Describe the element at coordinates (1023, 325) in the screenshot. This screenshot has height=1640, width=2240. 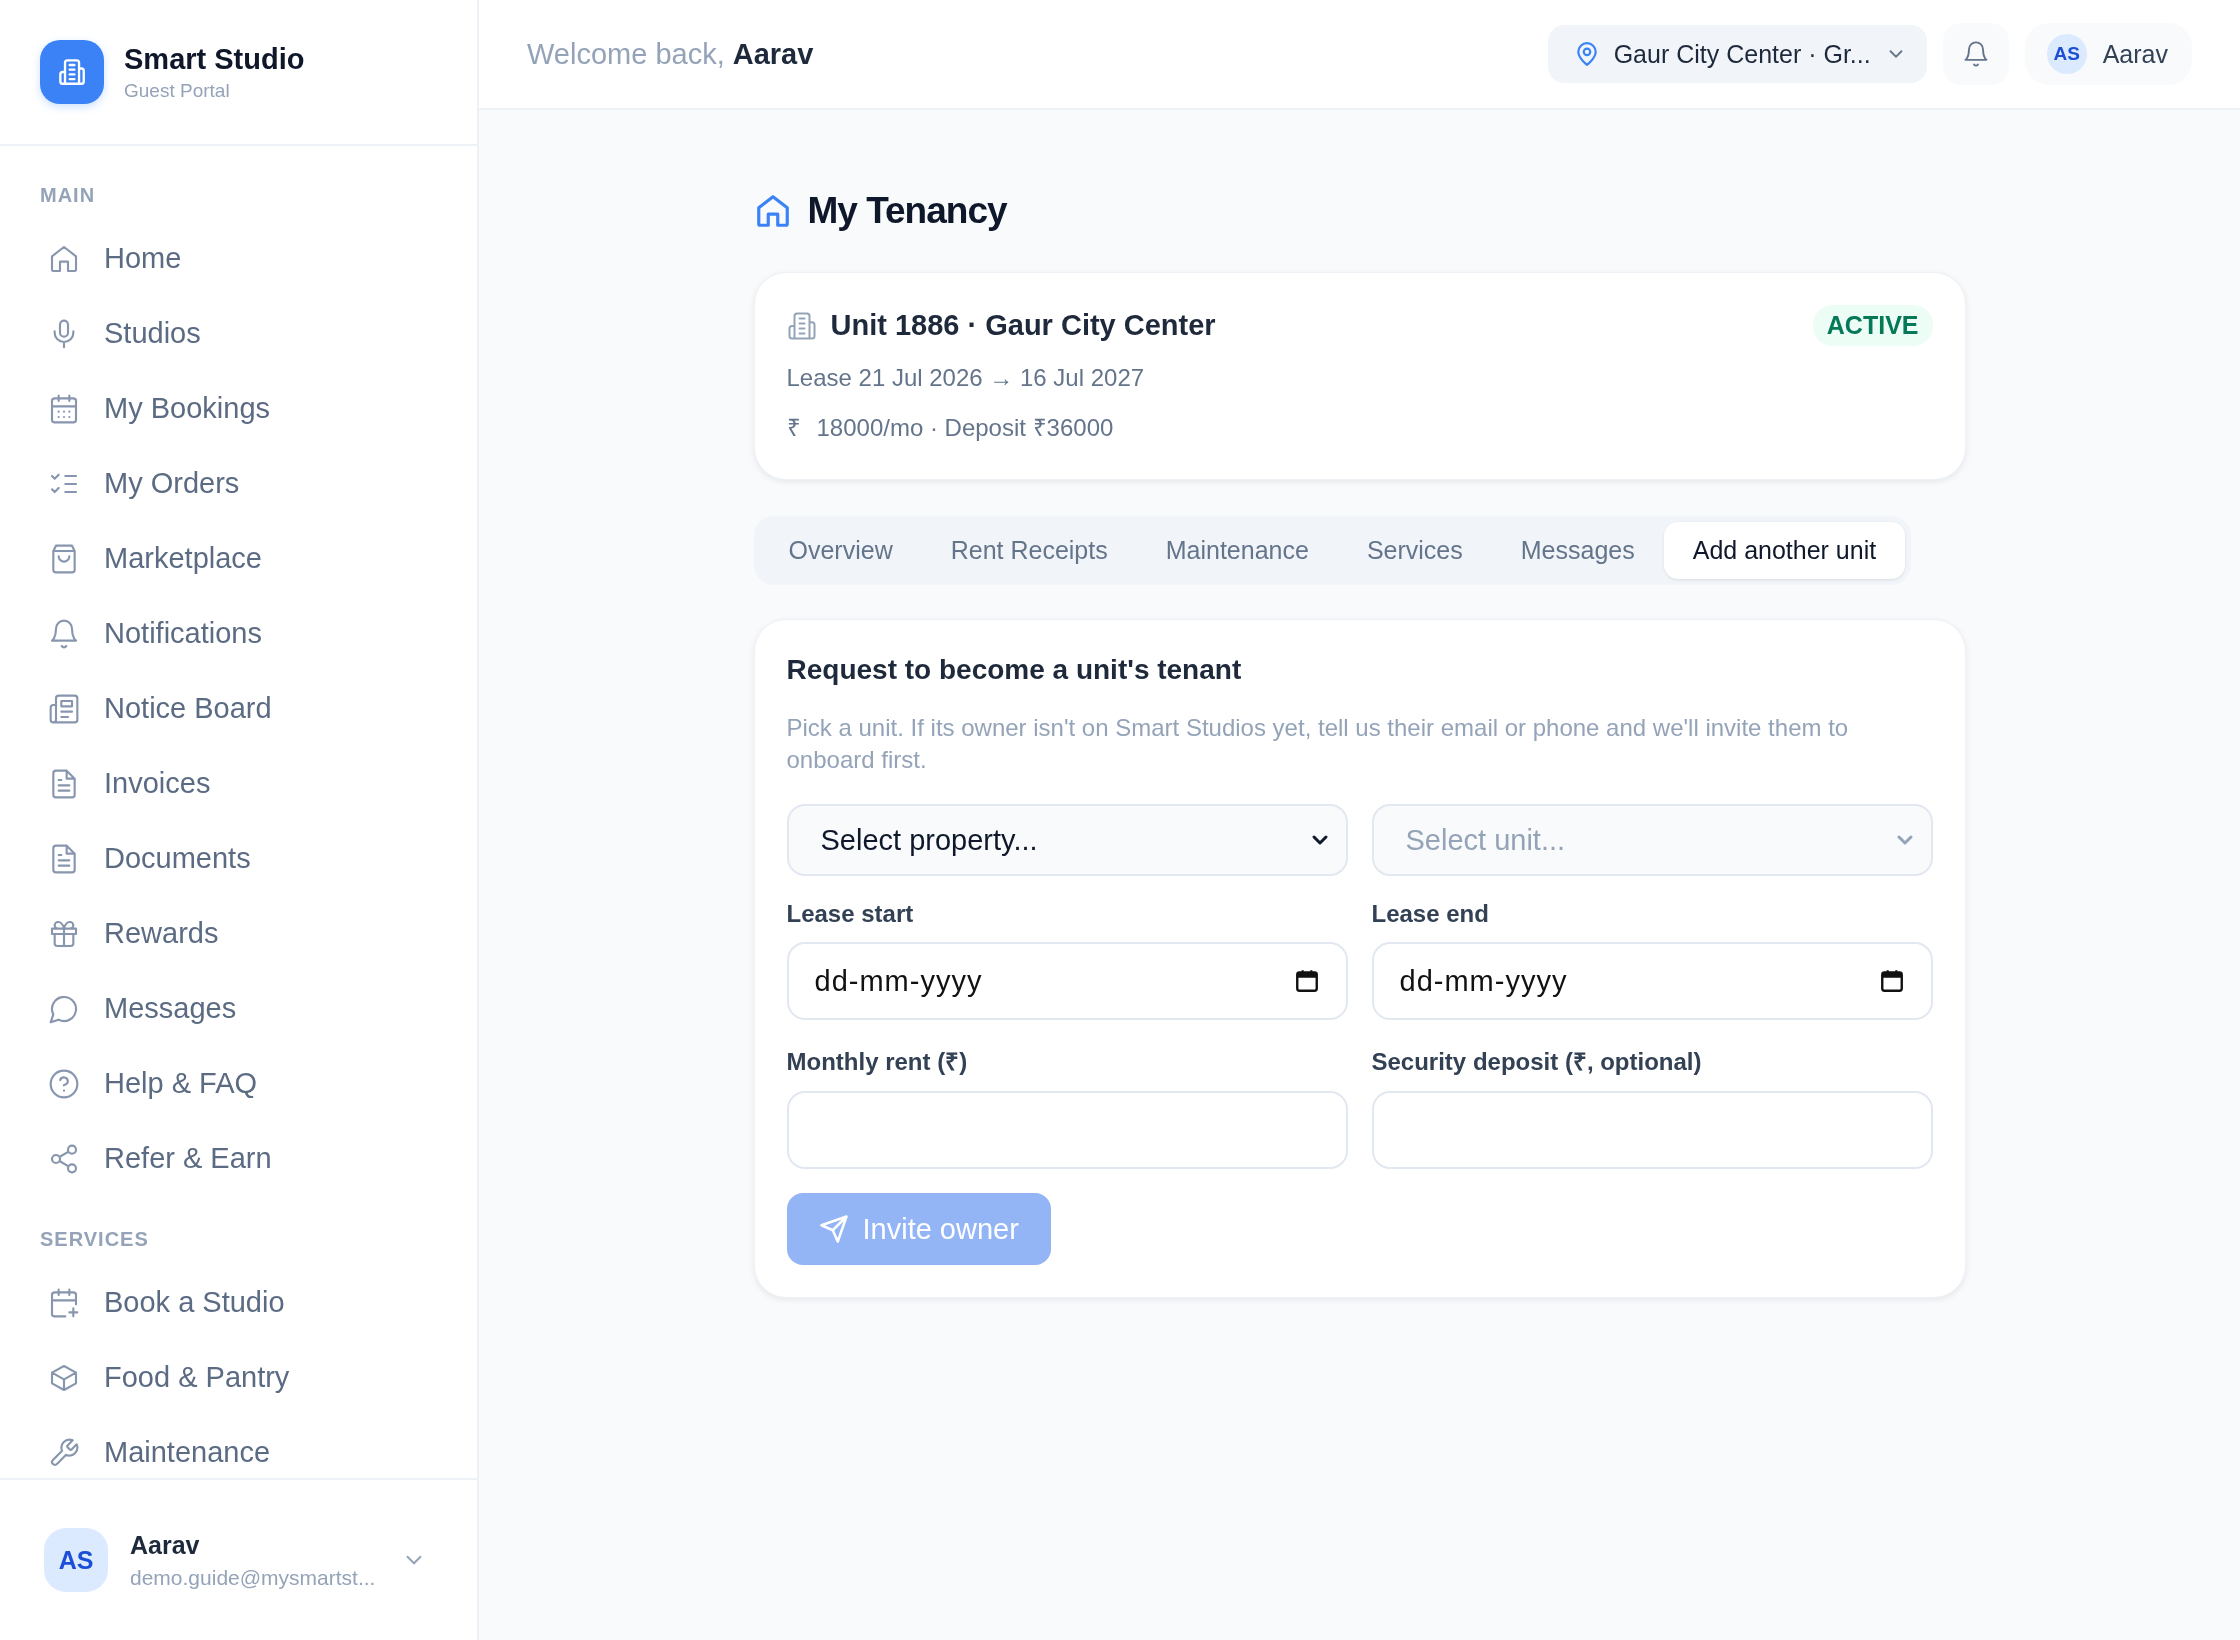
I see `unit-title: Unit 1886 · Gaur City Center` at that location.